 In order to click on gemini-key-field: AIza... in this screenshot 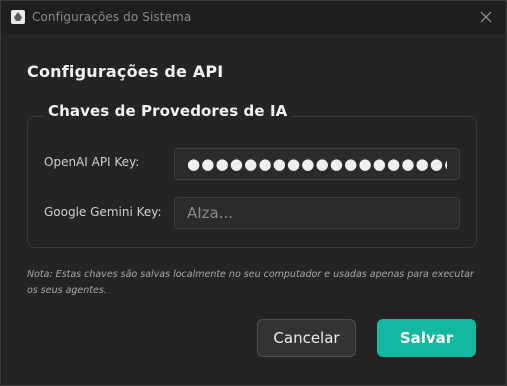, I will do `click(317, 213)`.